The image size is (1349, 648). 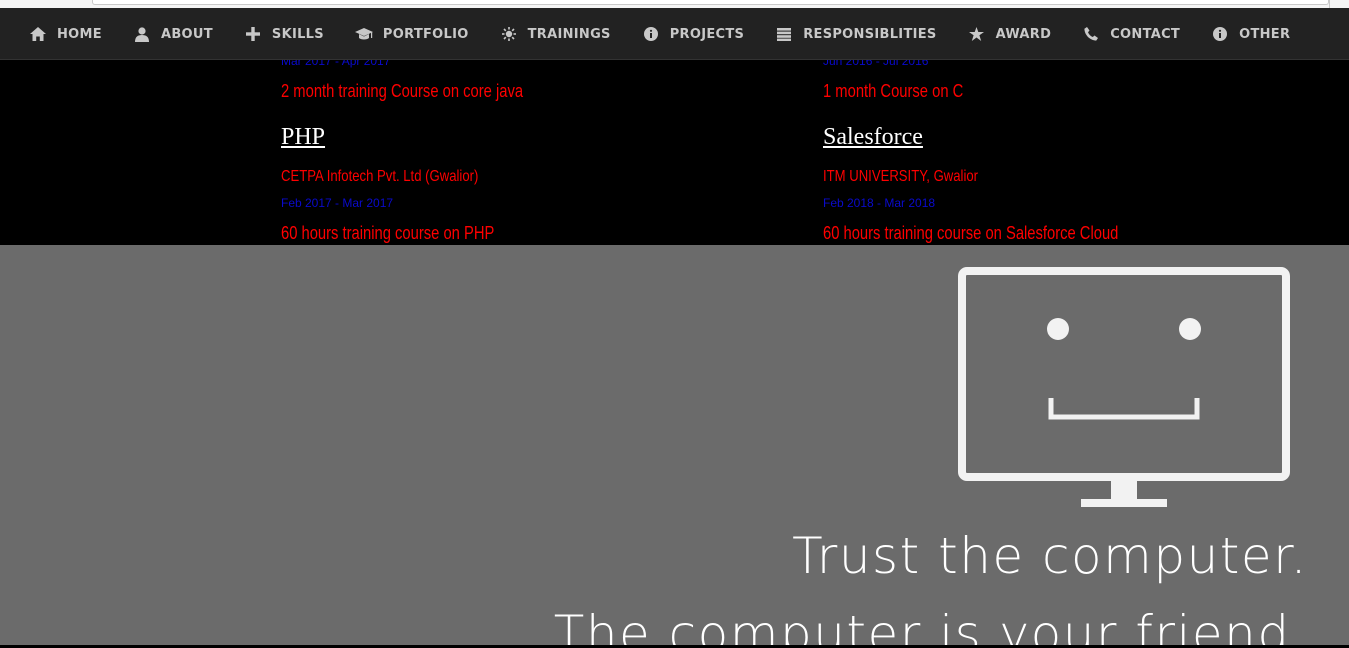 I want to click on nav-label: SKILLS, so click(x=297, y=34).